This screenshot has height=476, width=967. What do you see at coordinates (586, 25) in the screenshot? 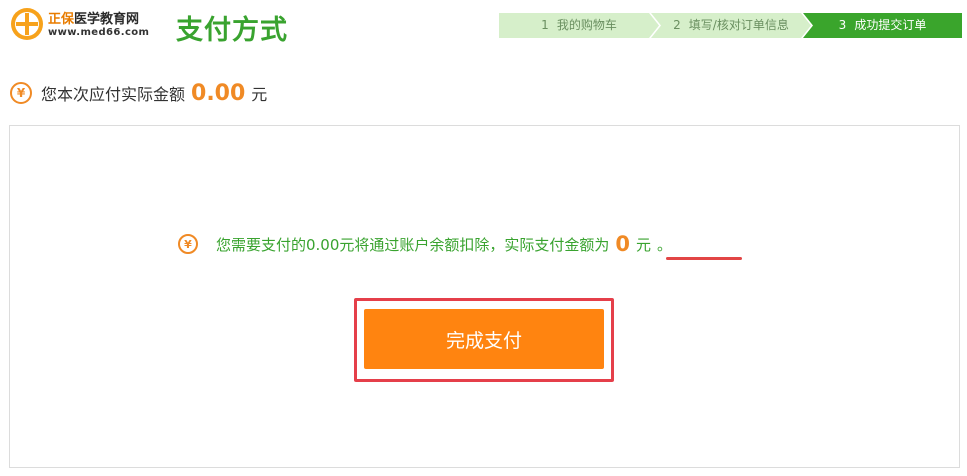
I see `step-label: 我的购物车` at bounding box center [586, 25].